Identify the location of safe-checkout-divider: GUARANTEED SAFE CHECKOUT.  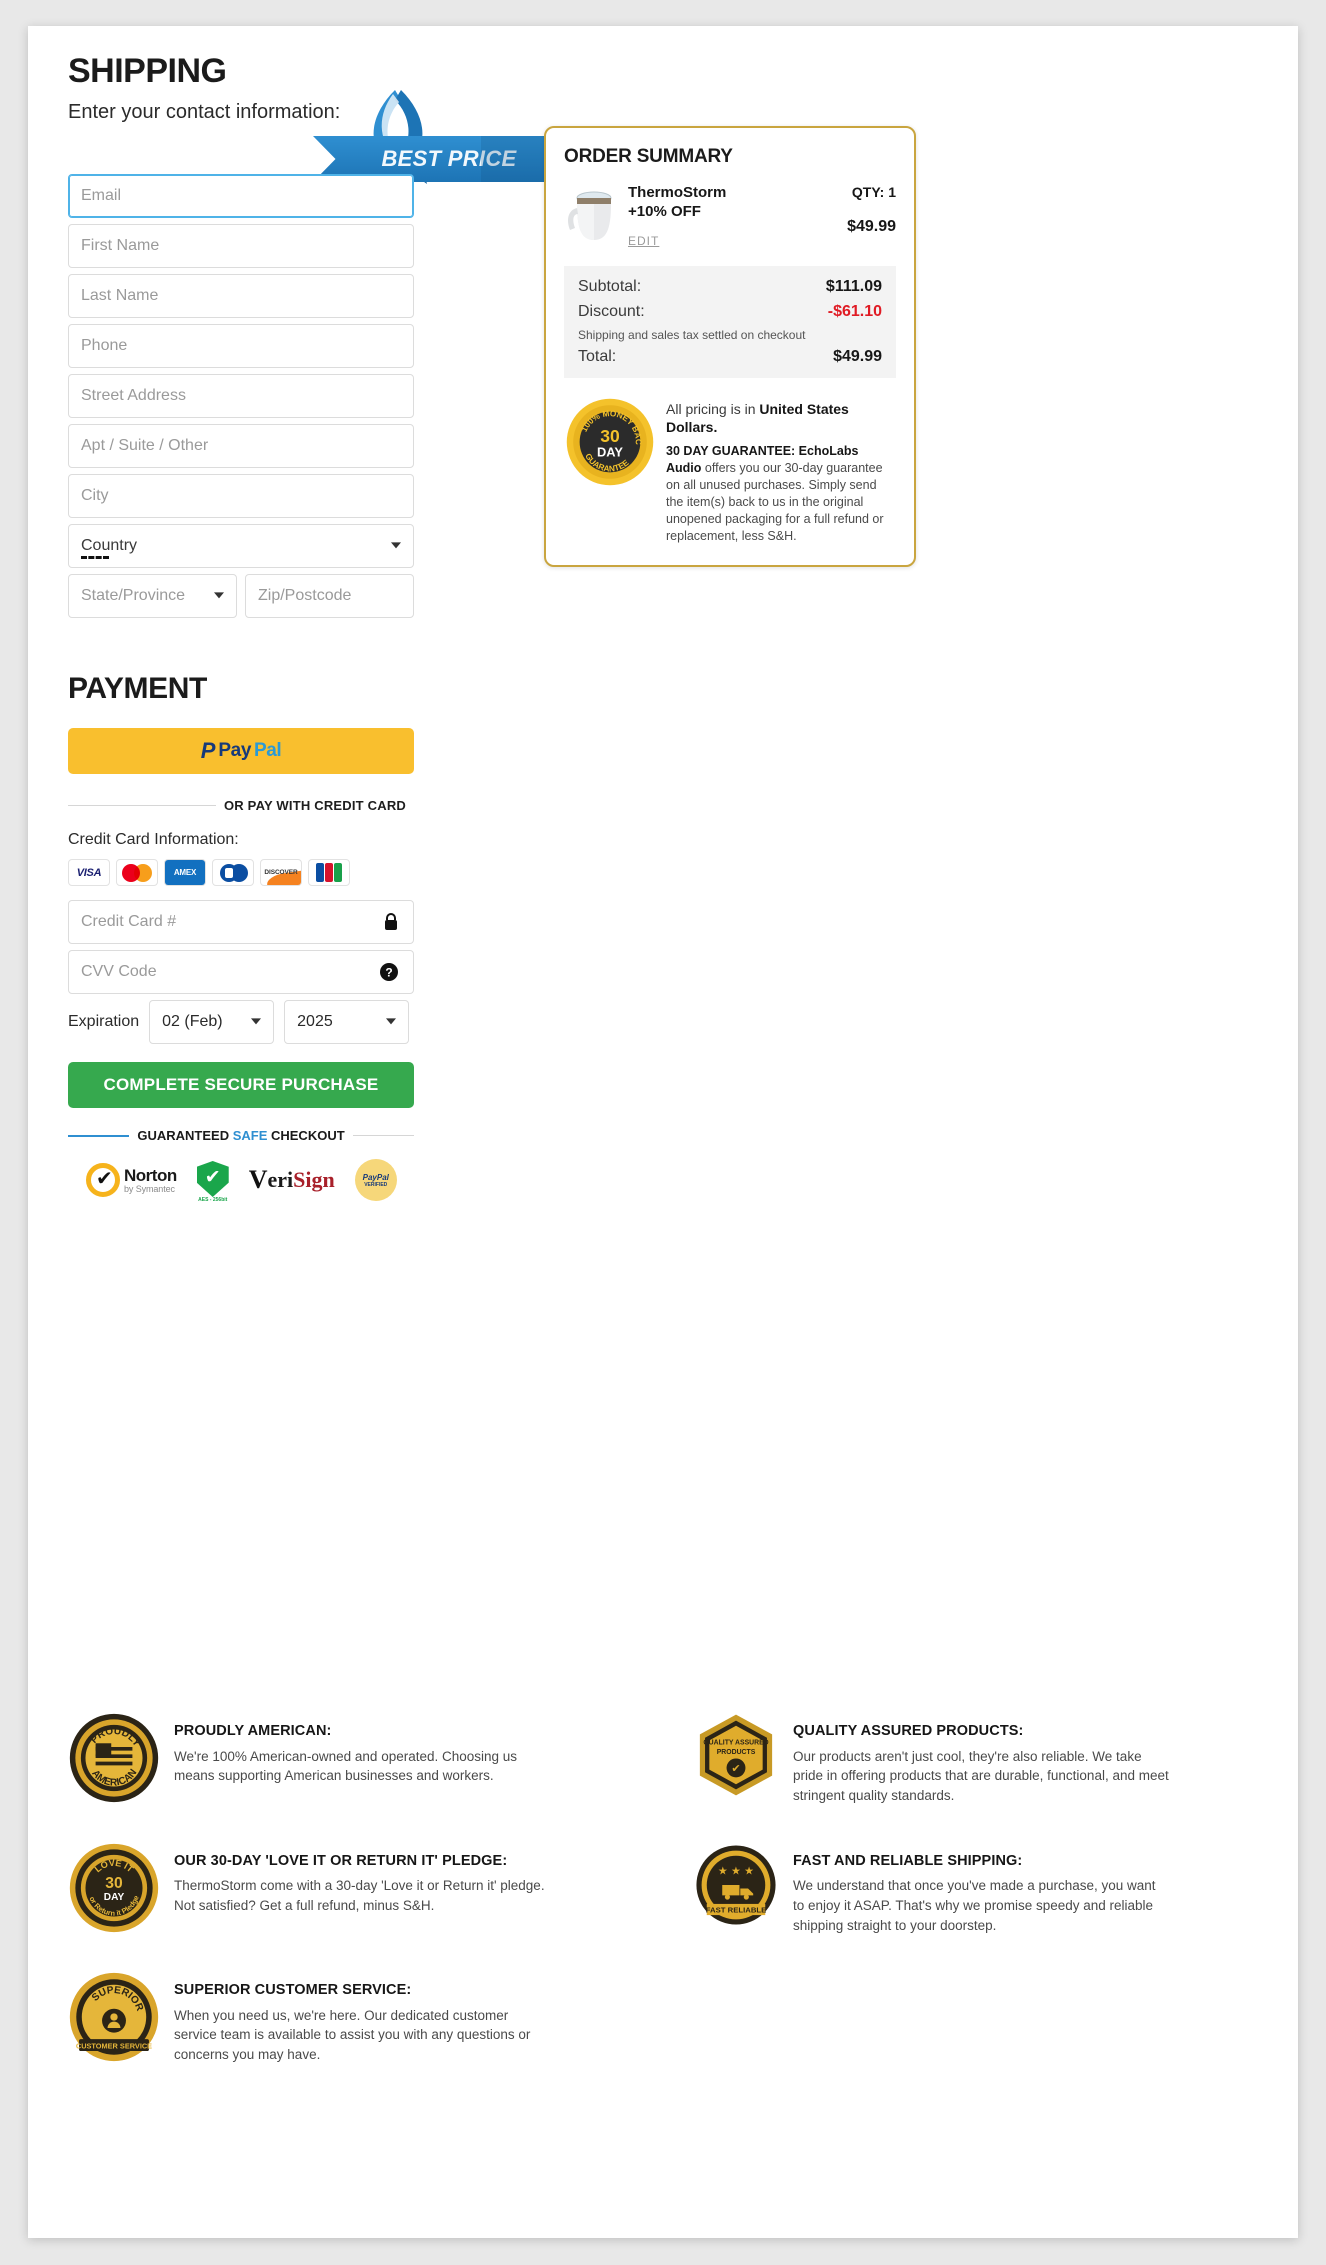
(241, 1135).